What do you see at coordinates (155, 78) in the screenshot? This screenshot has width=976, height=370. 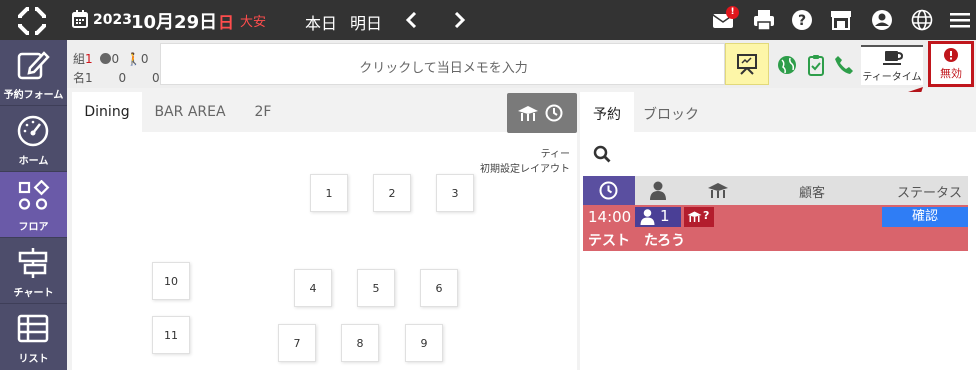 I see `people-walk-count: 0` at bounding box center [155, 78].